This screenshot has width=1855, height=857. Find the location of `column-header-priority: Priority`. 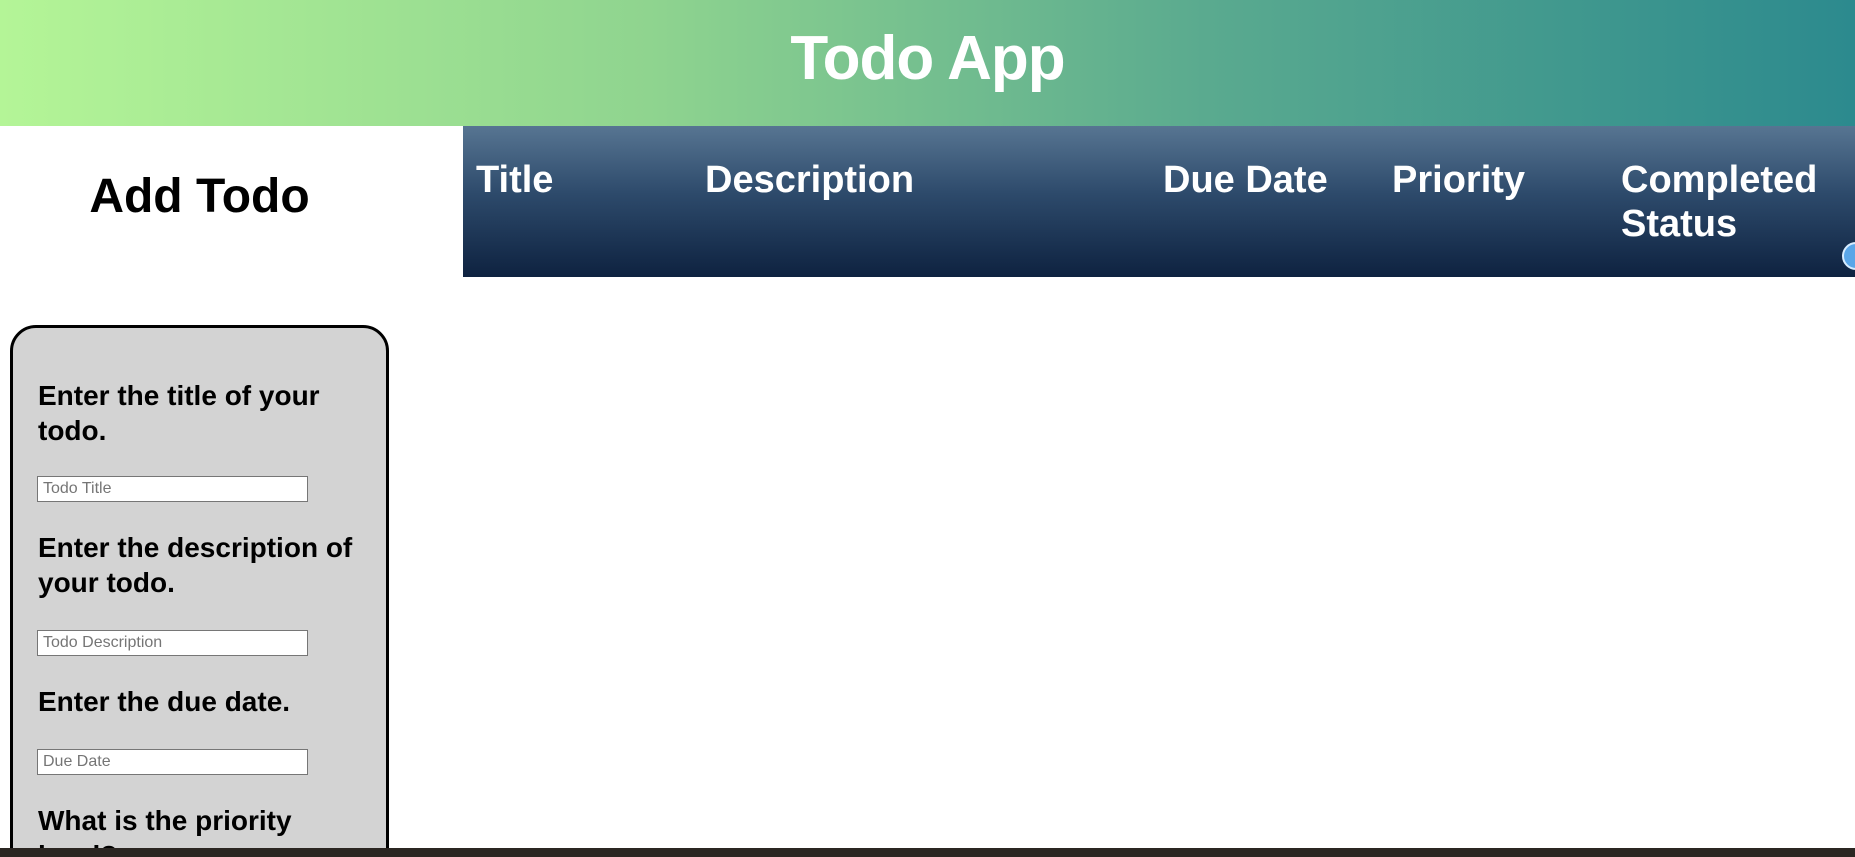

column-header-priority: Priority is located at coordinates (1459, 180).